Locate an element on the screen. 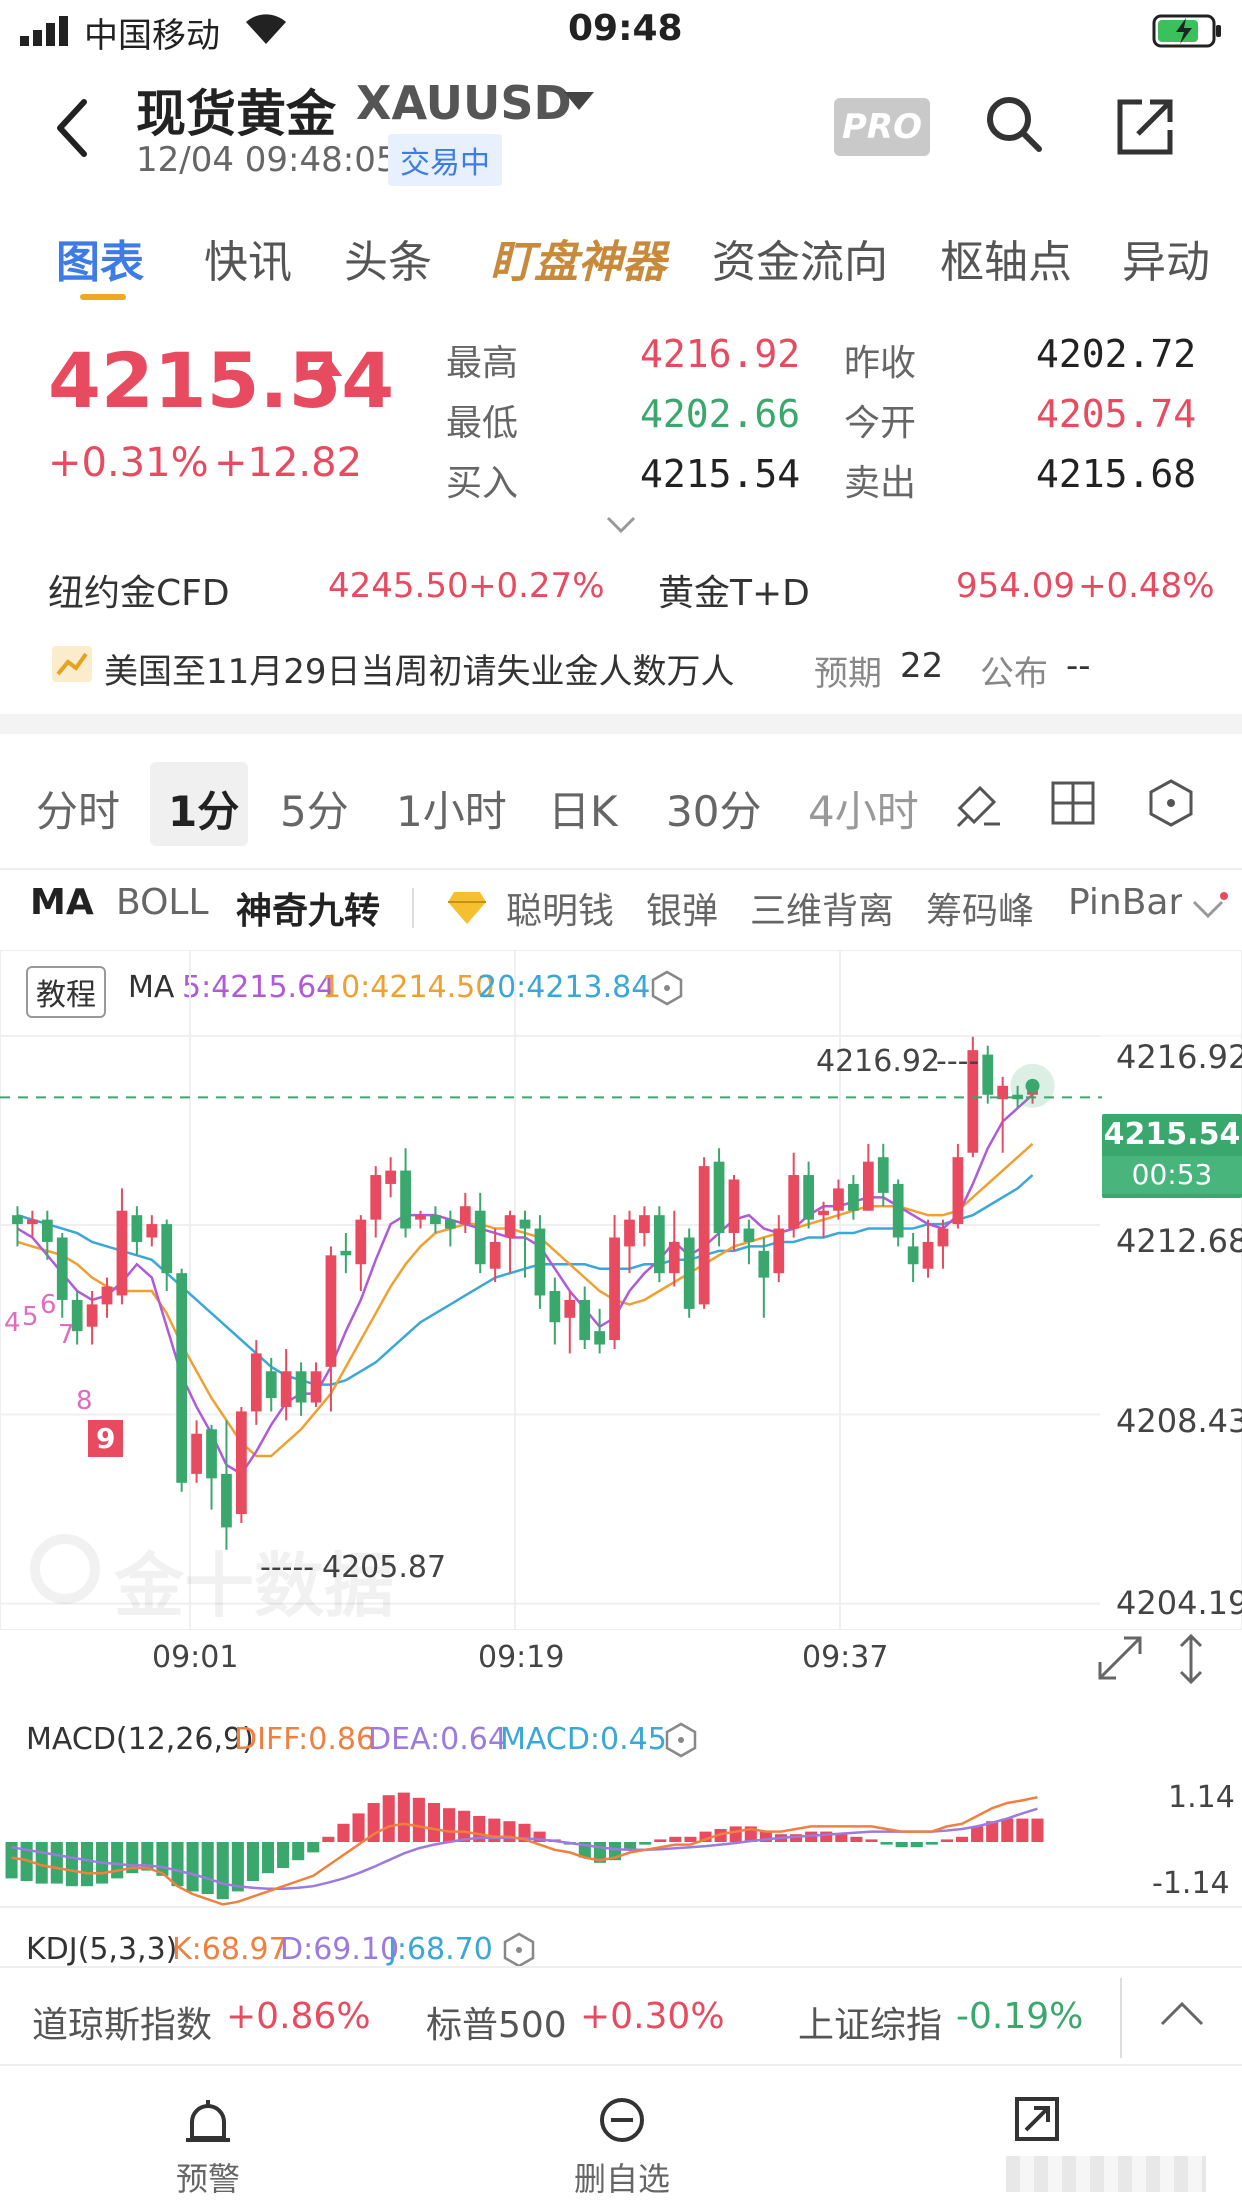 This screenshot has height=2208, width=1242. high-annotation: 4216.92 is located at coordinates (878, 1061).